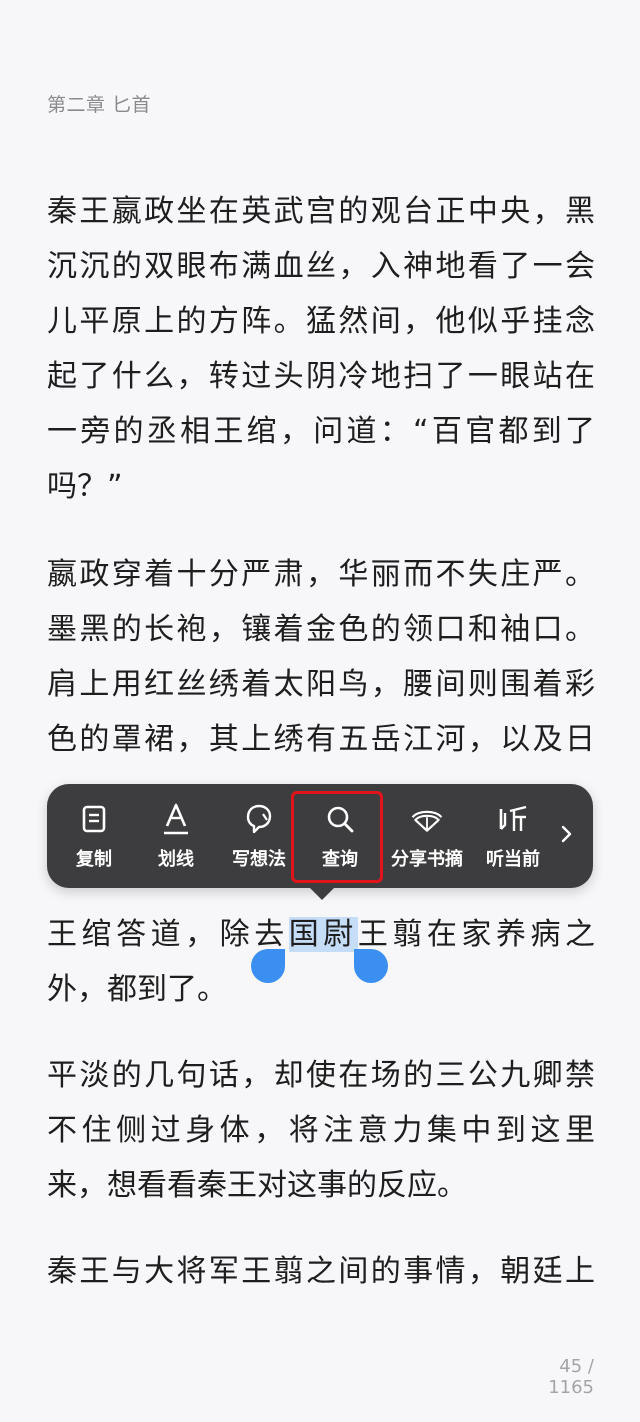  I want to click on text-line: 外，都到了。, so click(137, 989).